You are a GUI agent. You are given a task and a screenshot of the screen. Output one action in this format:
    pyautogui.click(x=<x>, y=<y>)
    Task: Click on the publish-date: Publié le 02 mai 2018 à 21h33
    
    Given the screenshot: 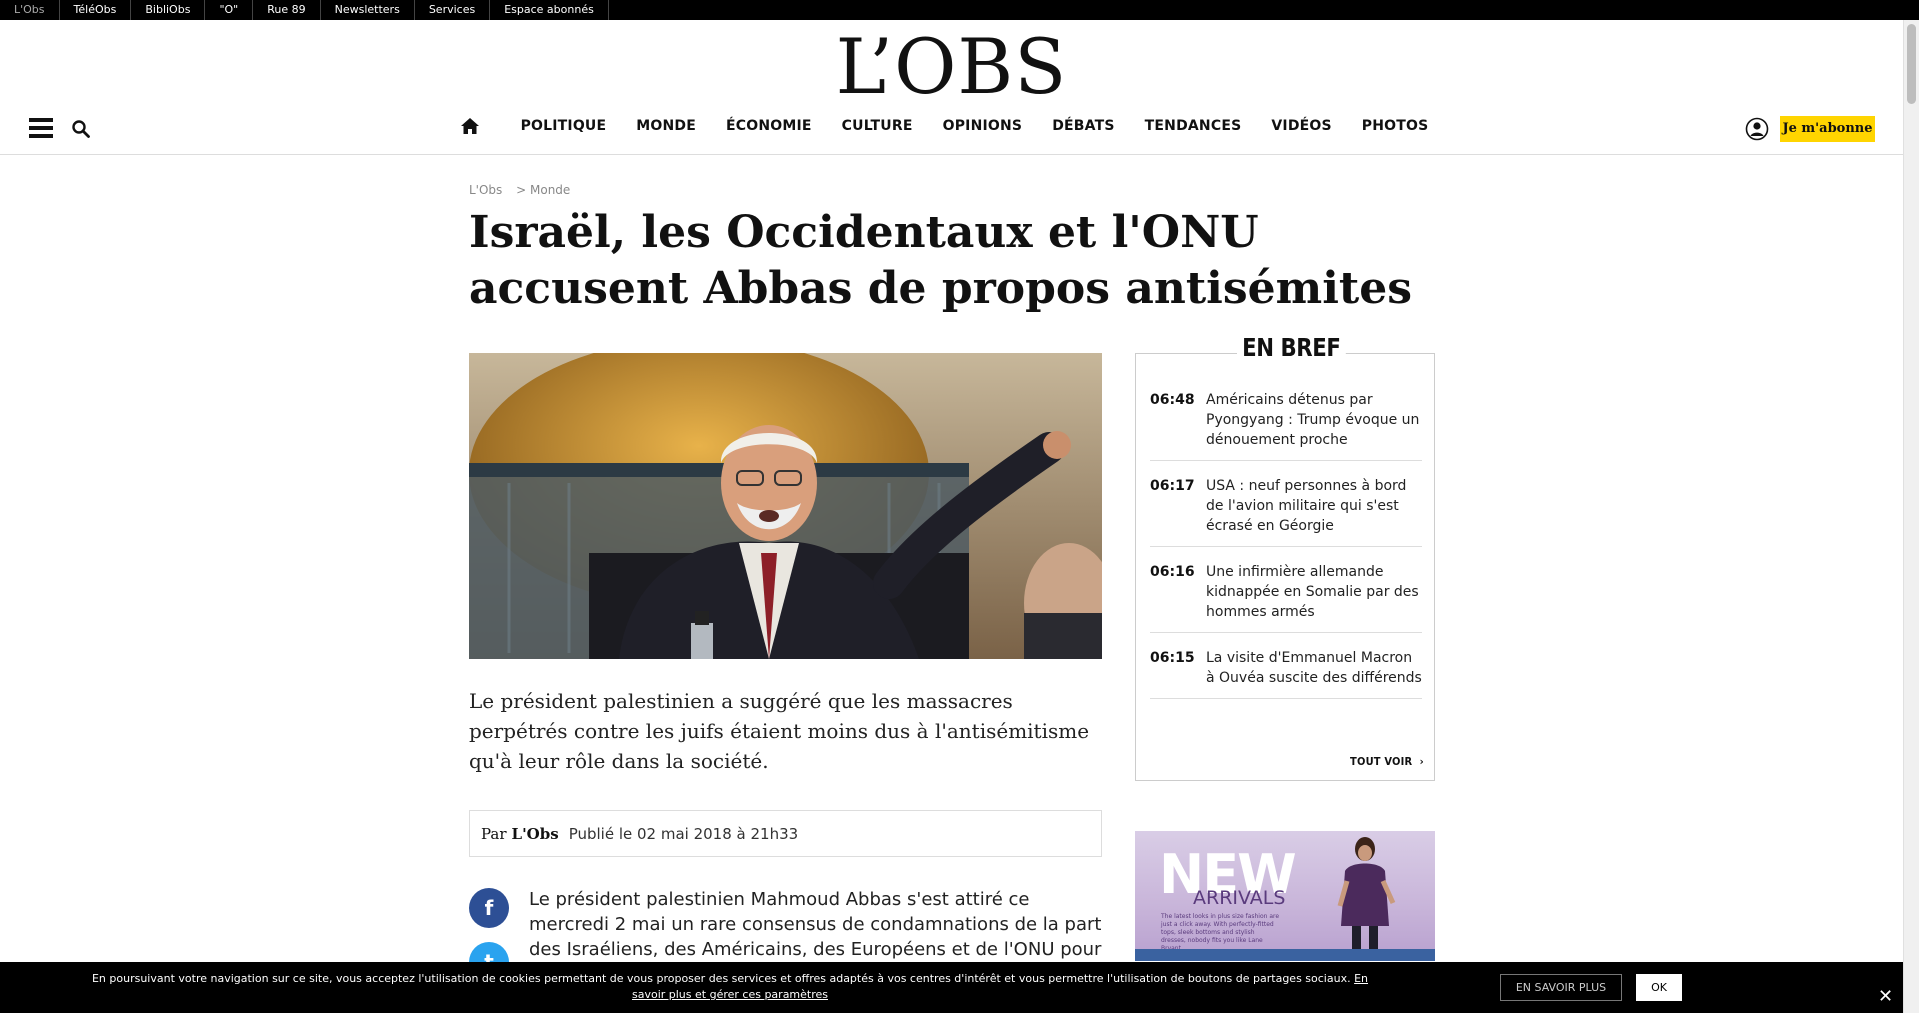 What is the action you would take?
    pyautogui.click(x=683, y=833)
    